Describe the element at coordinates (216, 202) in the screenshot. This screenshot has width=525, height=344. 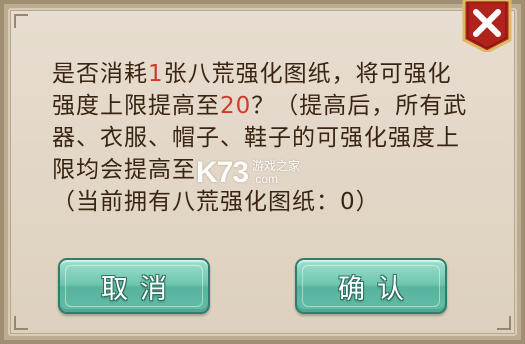
I see `owned-count-line: （当前拥有八荒强化图纸：0）` at that location.